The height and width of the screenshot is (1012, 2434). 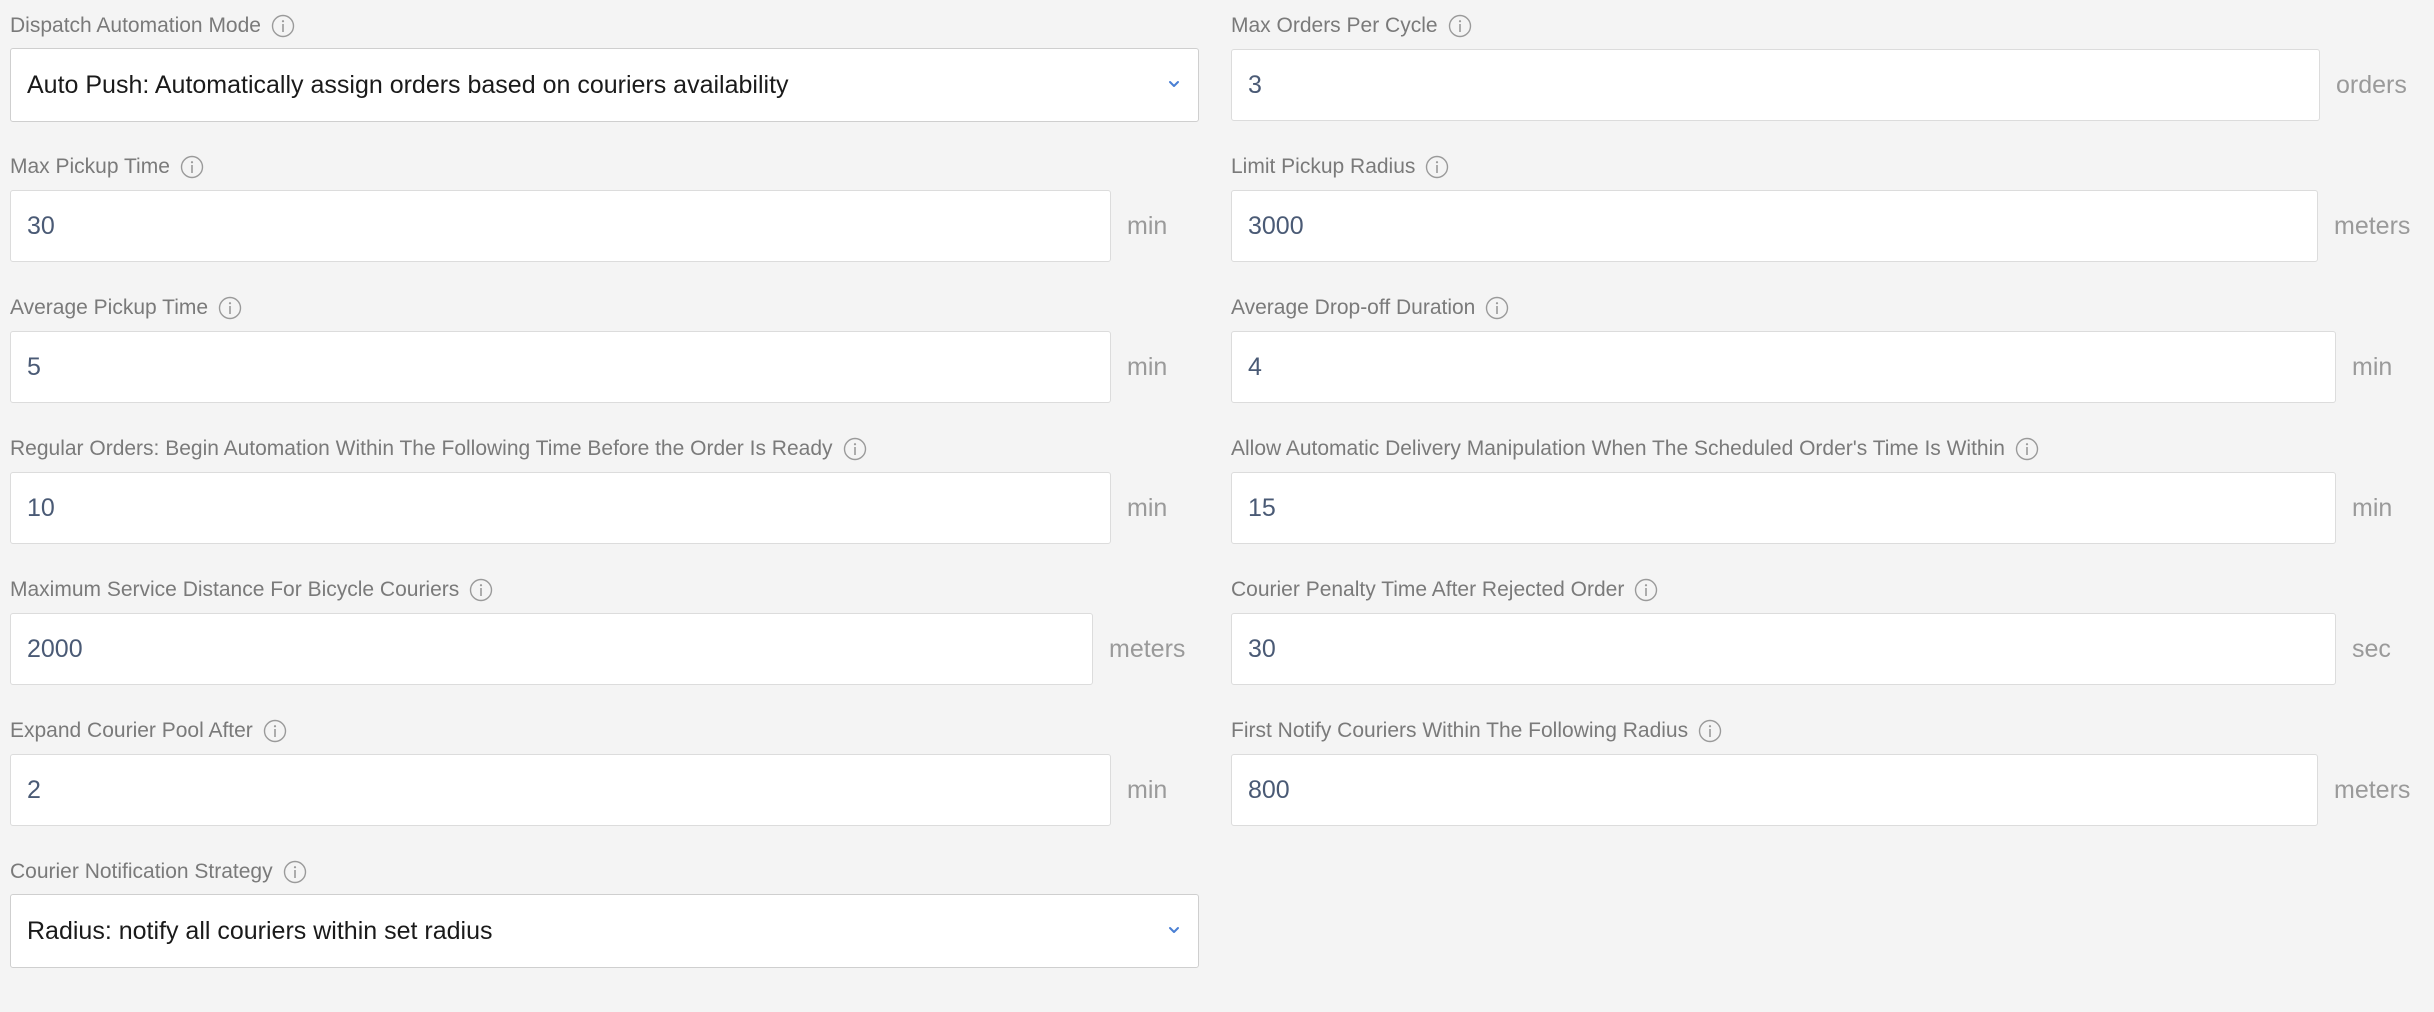 What do you see at coordinates (604, 167) in the screenshot?
I see `field-label-row: Max Pickup Time` at bounding box center [604, 167].